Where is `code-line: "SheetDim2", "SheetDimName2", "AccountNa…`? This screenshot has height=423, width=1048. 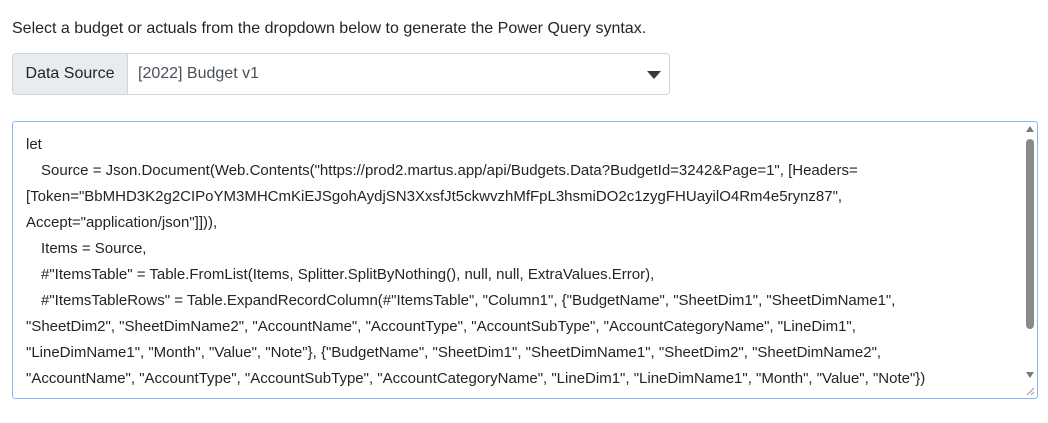 code-line: "SheetDim2", "SheetDimName2", "AccountNa… is located at coordinates (441, 326).